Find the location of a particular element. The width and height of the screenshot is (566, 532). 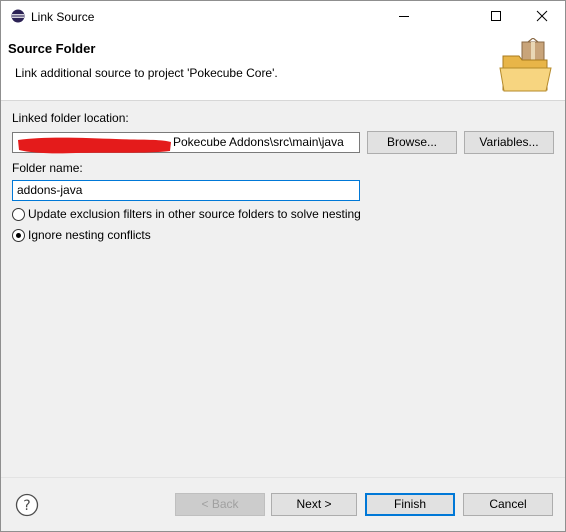

redaction-mark is located at coordinates (94, 145).